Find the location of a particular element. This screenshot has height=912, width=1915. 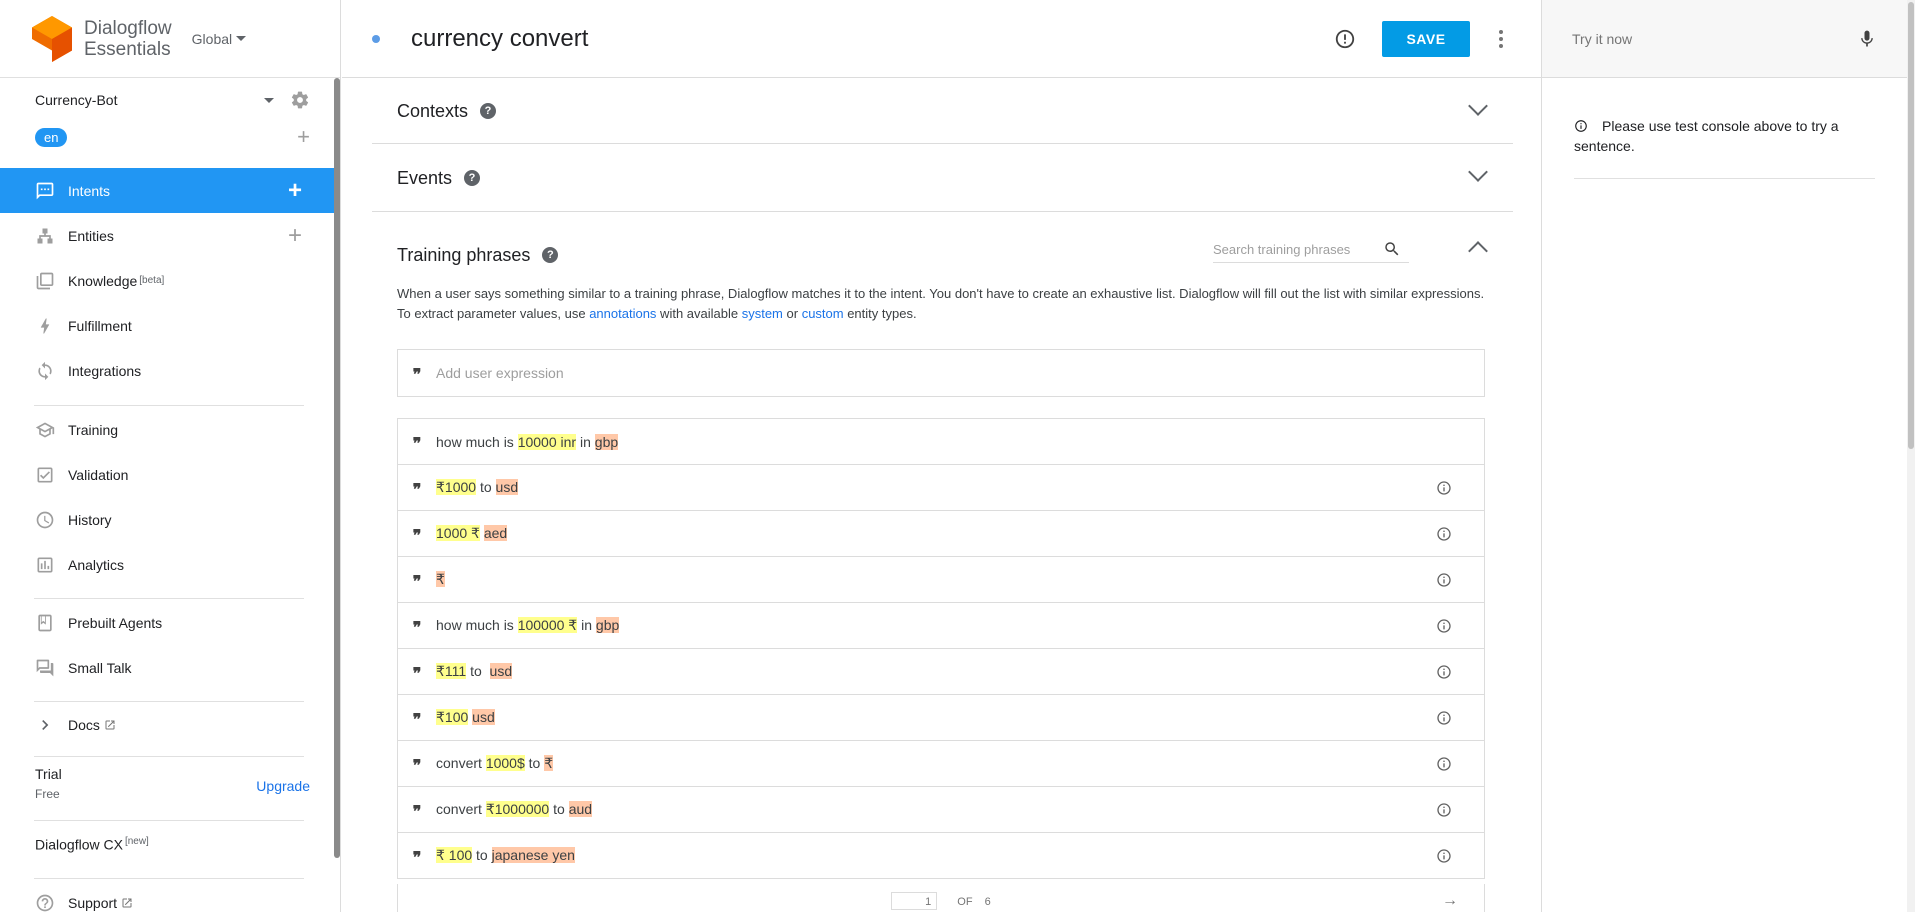

try-it-input is located at coordinates (1714, 38).